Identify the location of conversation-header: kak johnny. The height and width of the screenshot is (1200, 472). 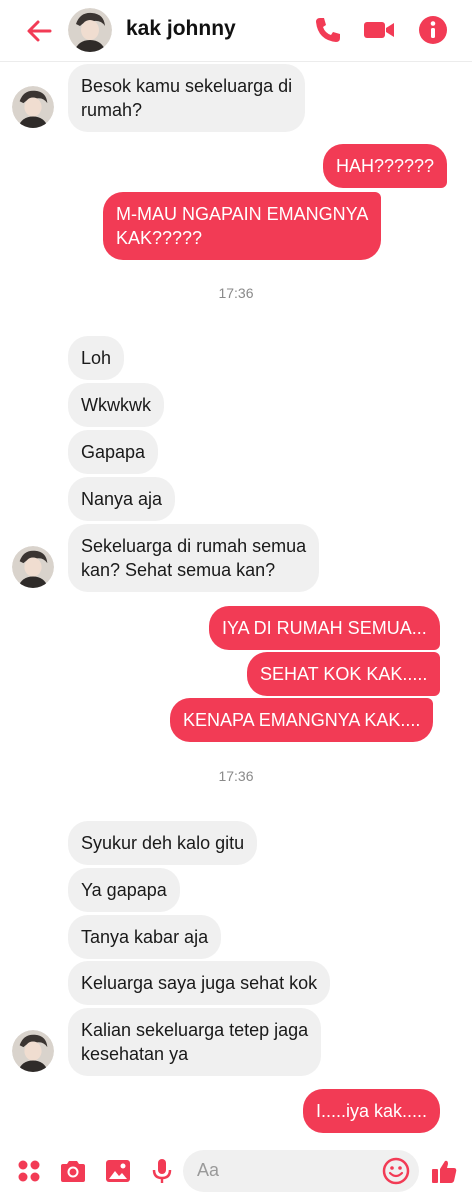
(236, 31).